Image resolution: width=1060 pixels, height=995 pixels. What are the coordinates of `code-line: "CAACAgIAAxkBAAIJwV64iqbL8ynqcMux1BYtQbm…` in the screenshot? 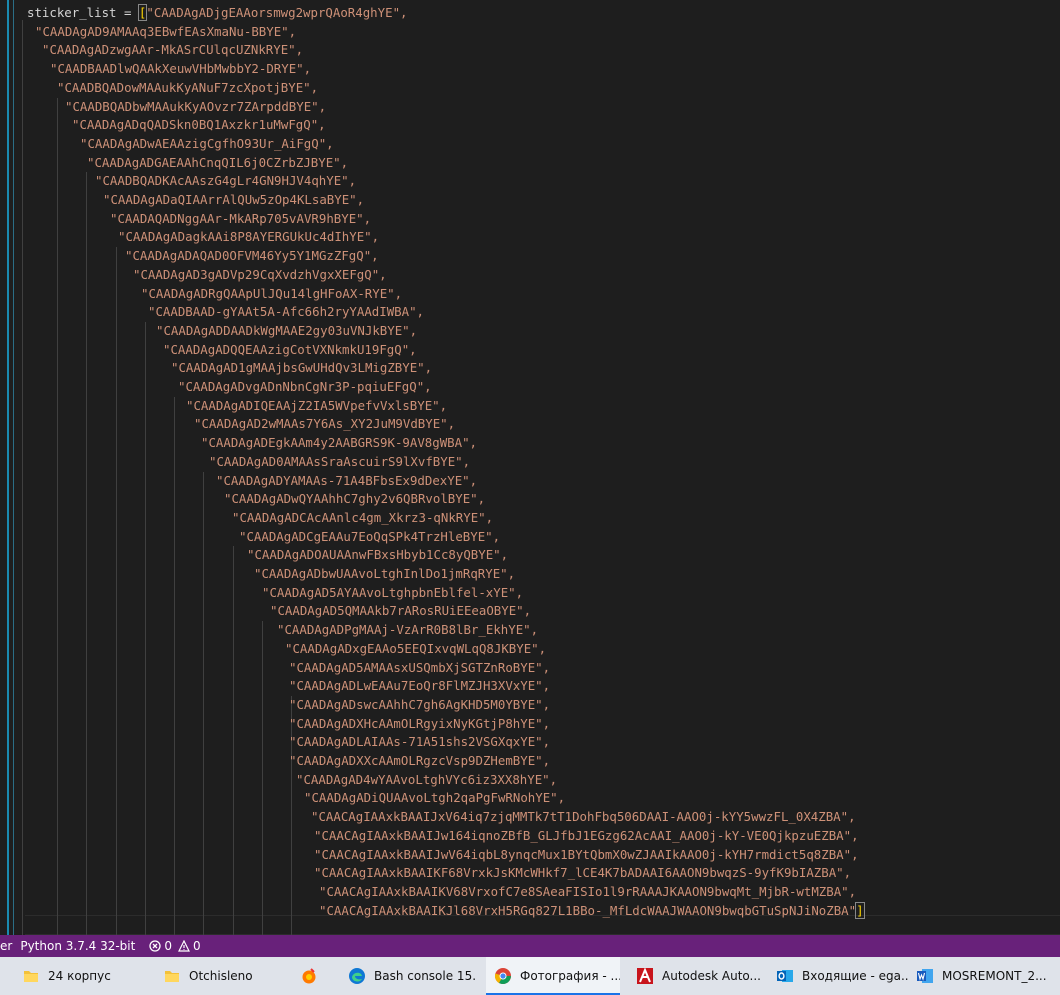 It's located at (586, 855).